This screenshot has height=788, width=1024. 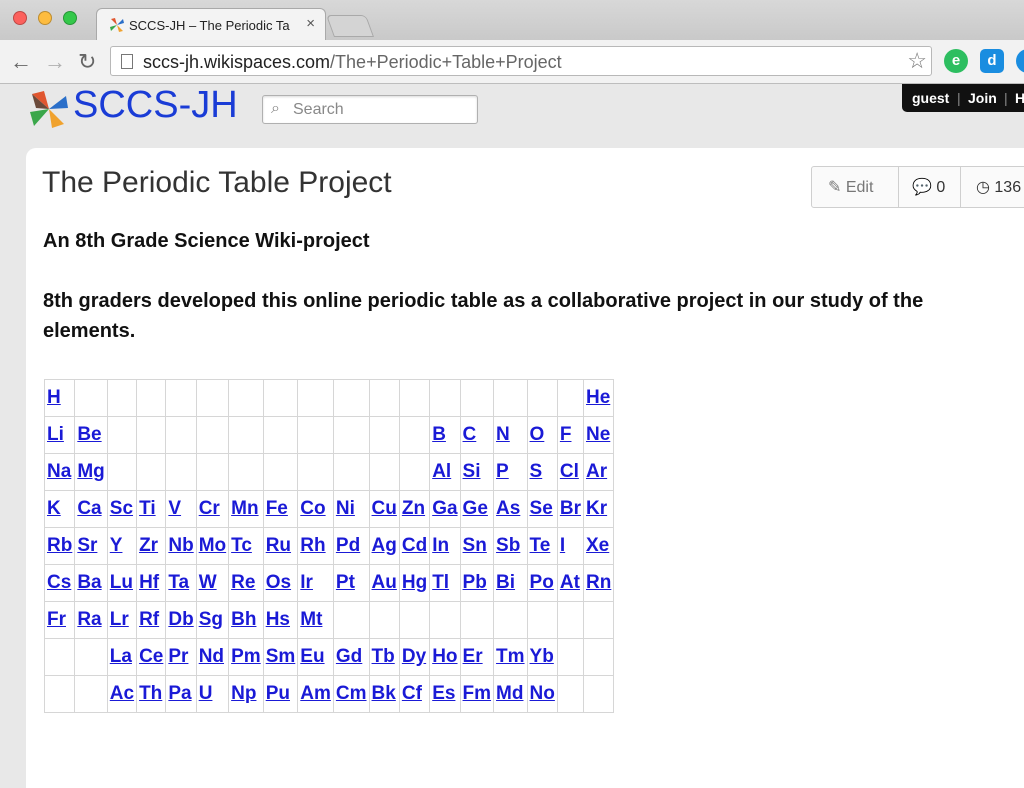 What do you see at coordinates (510, 656) in the screenshot?
I see `element-link: Tm` at bounding box center [510, 656].